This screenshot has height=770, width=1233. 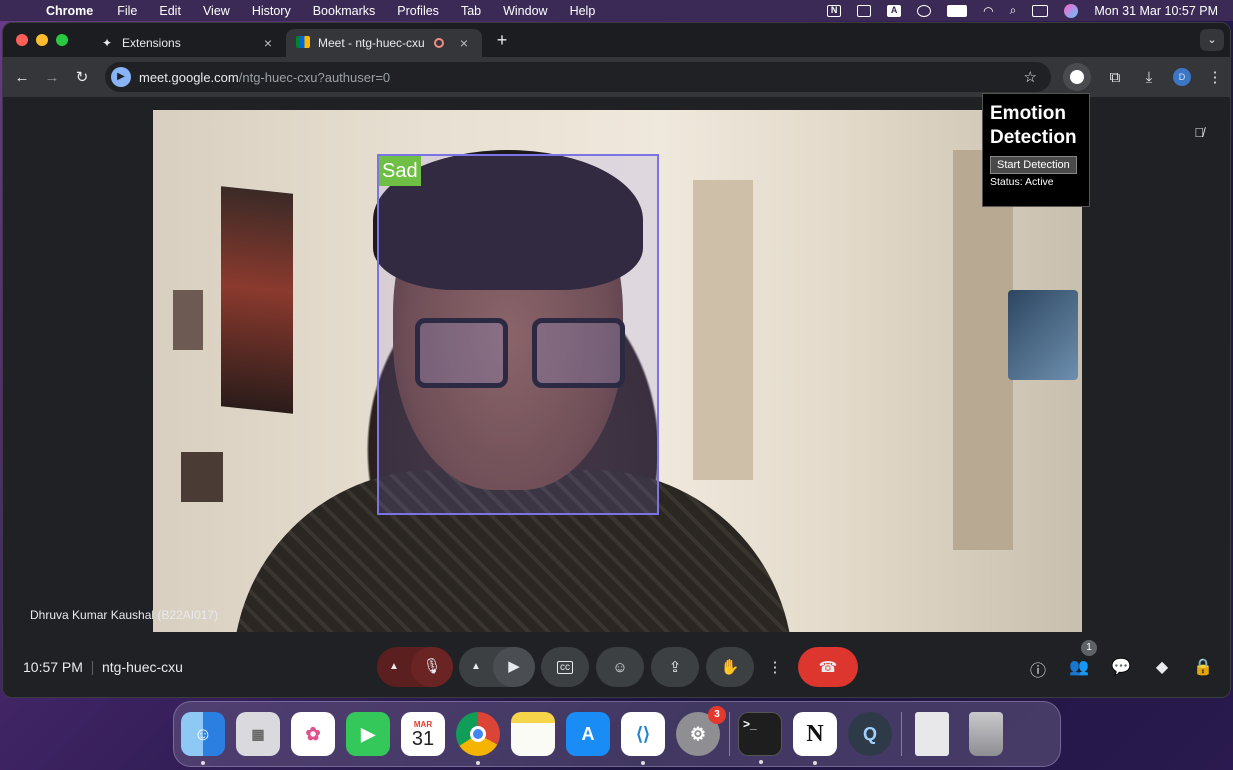 What do you see at coordinates (418, 11) in the screenshot?
I see `menu-profiles: Profiles` at bounding box center [418, 11].